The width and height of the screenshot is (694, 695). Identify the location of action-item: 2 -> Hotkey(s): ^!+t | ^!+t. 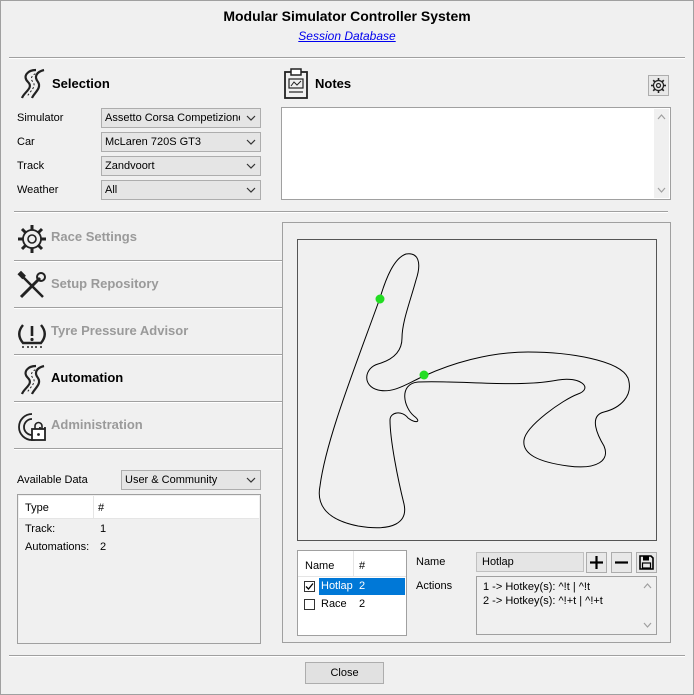
(543, 601).